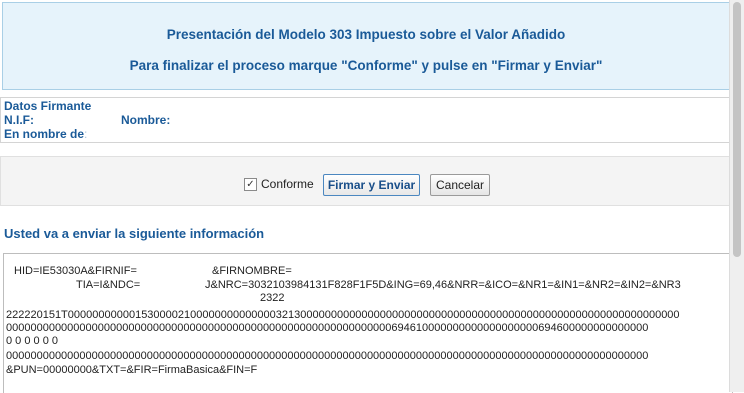  I want to click on signer-section-label: Datos Firmante, so click(48, 106).